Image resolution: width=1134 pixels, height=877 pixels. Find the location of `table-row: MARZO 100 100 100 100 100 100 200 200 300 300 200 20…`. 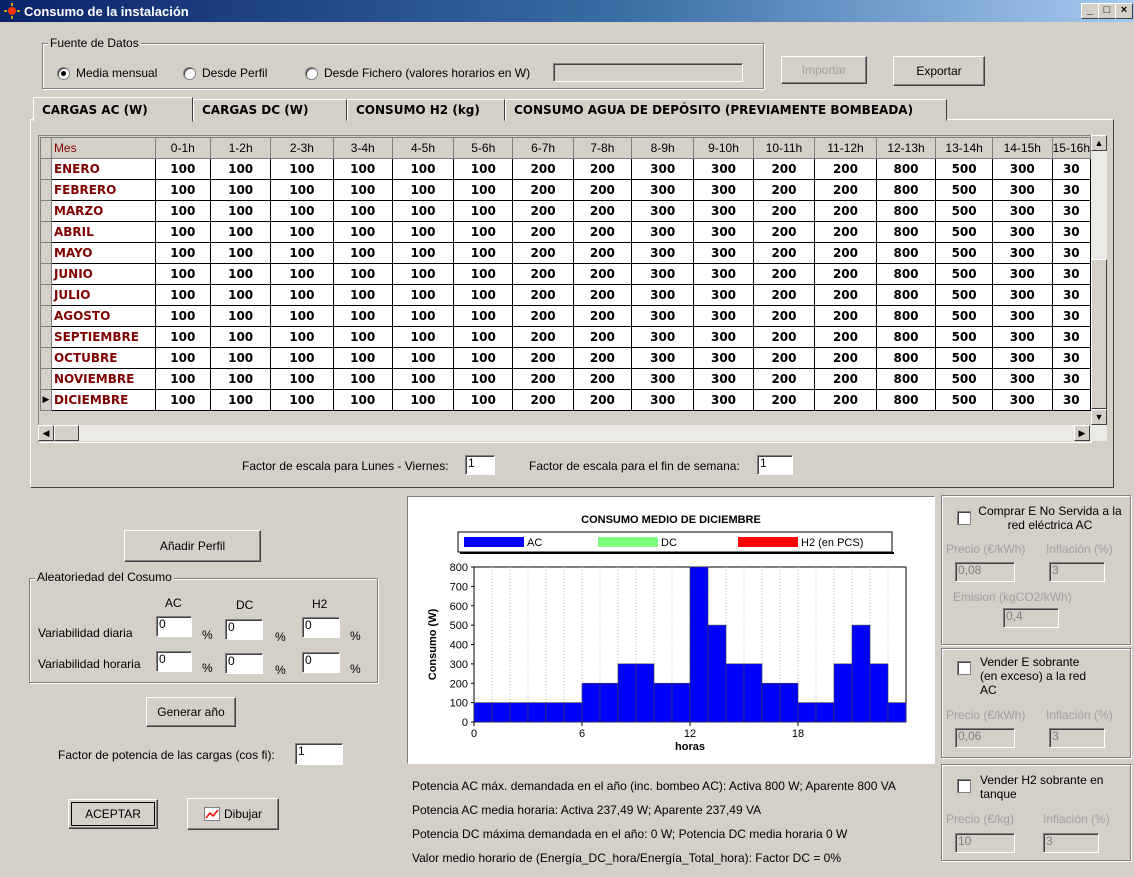

table-row: MARZO 100 100 100 100 100 100 200 200 300 300 200 20… is located at coordinates (565, 211).